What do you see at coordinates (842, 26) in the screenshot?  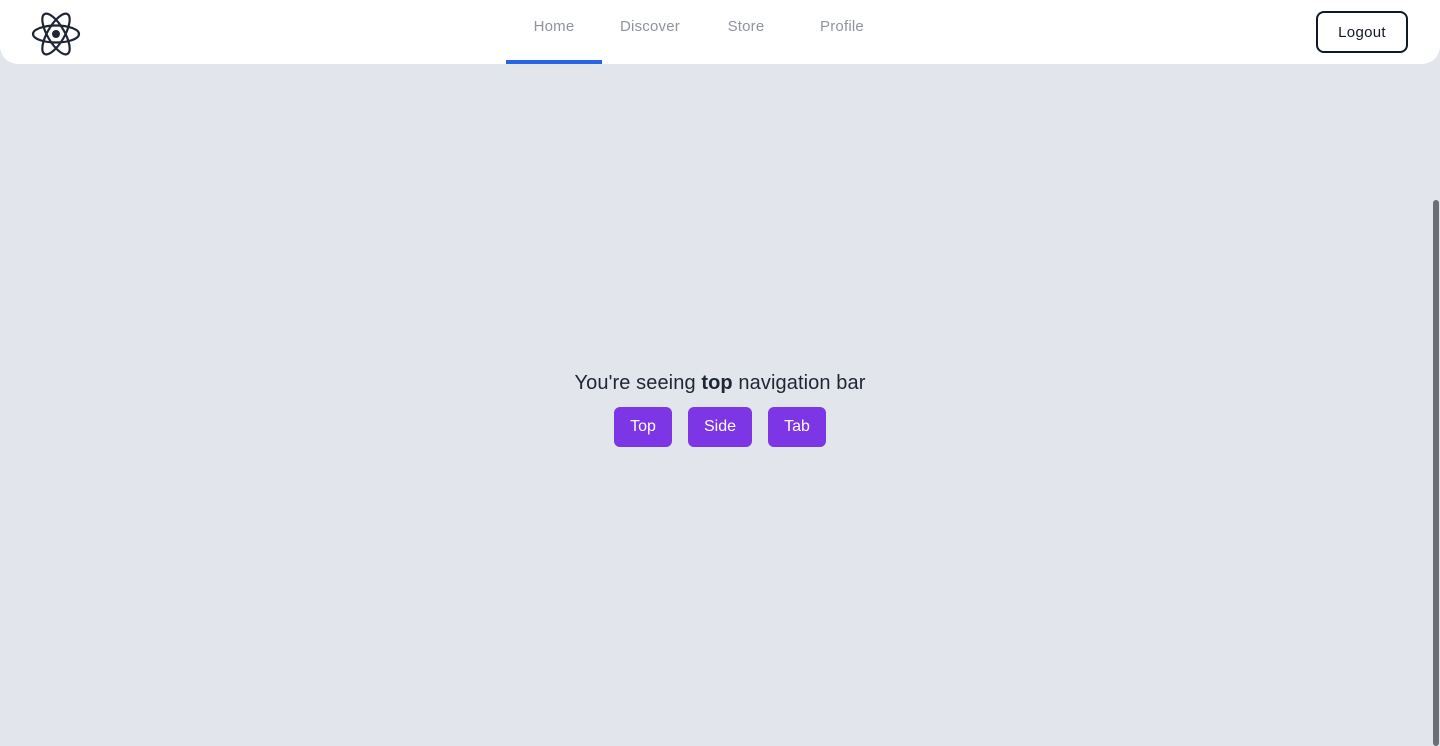 I see `nav-profile-label: Profile` at bounding box center [842, 26].